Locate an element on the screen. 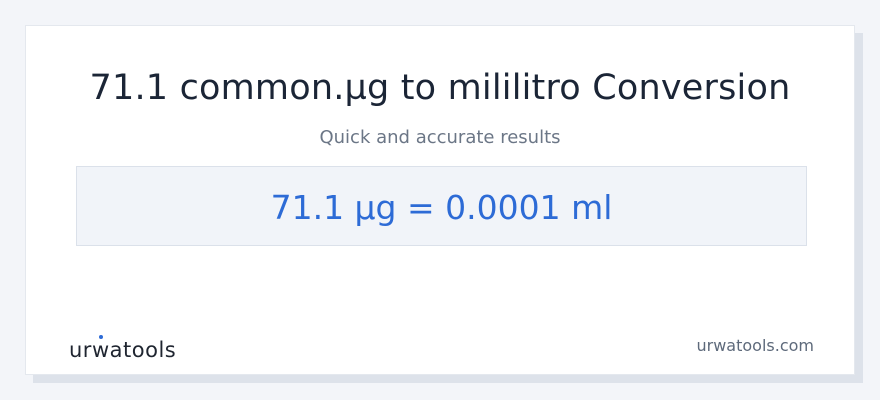  conversion-result: 71.1 µg = 0.0001 ml is located at coordinates (441, 207).